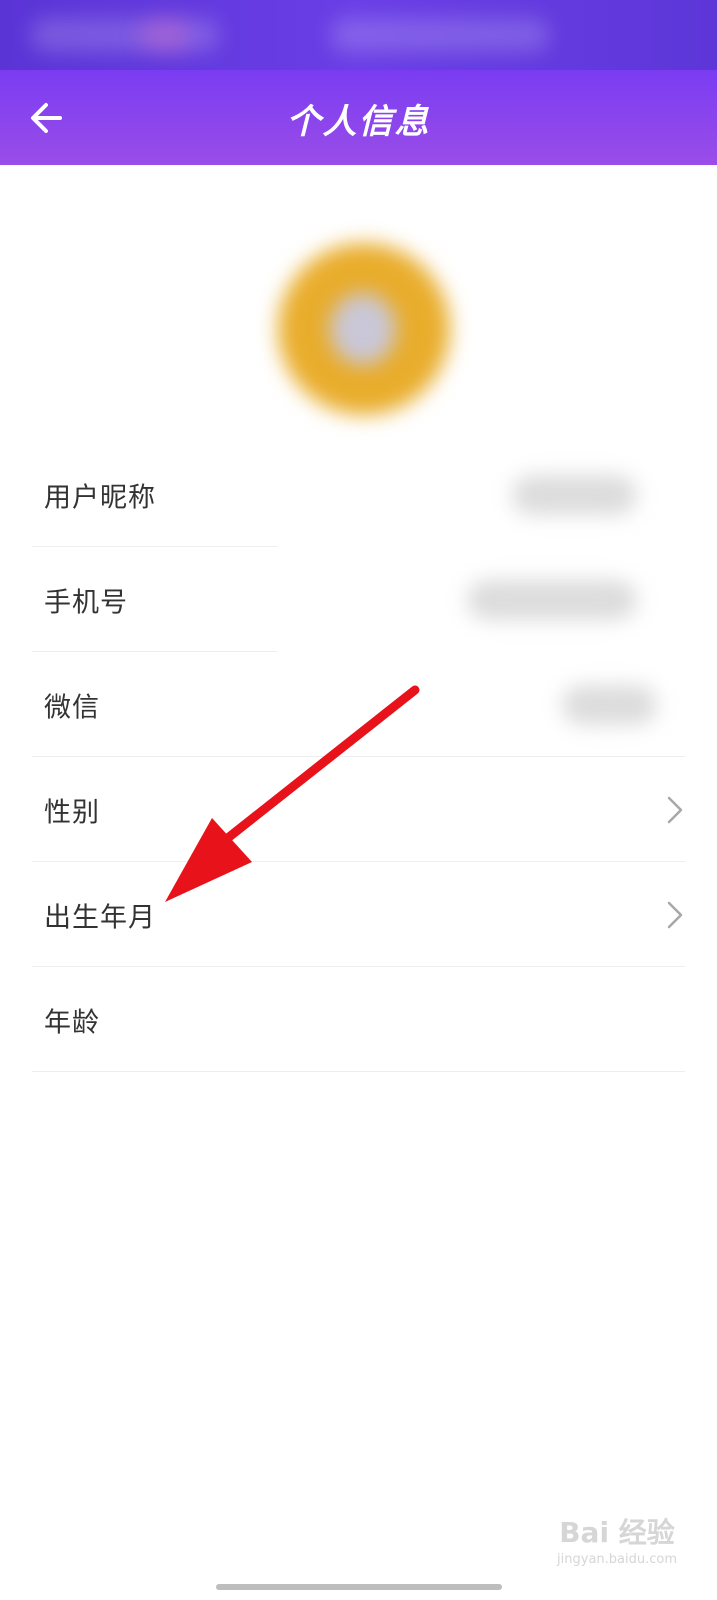  What do you see at coordinates (359, 1587) in the screenshot?
I see `home-indicator` at bounding box center [359, 1587].